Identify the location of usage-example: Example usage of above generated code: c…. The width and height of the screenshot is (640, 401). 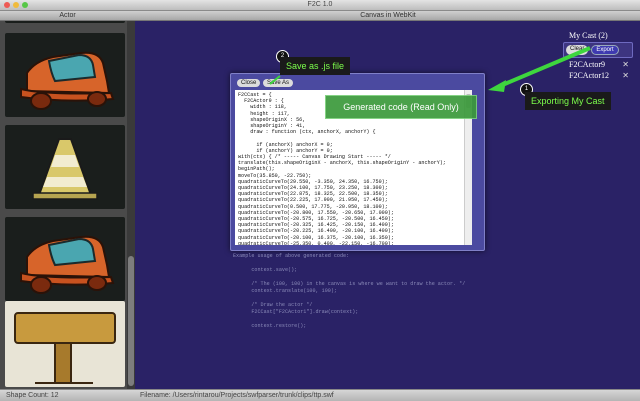
(363, 291).